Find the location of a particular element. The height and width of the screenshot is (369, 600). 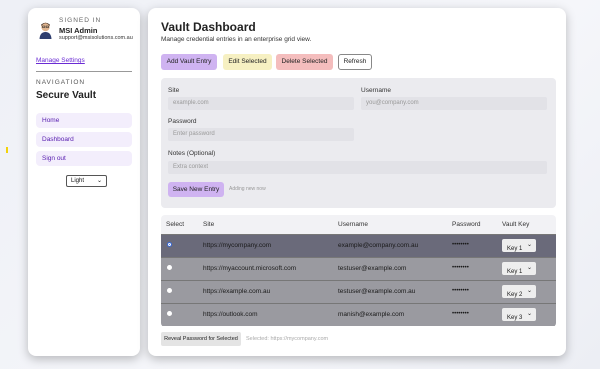

avatar-icon is located at coordinates (45, 30).